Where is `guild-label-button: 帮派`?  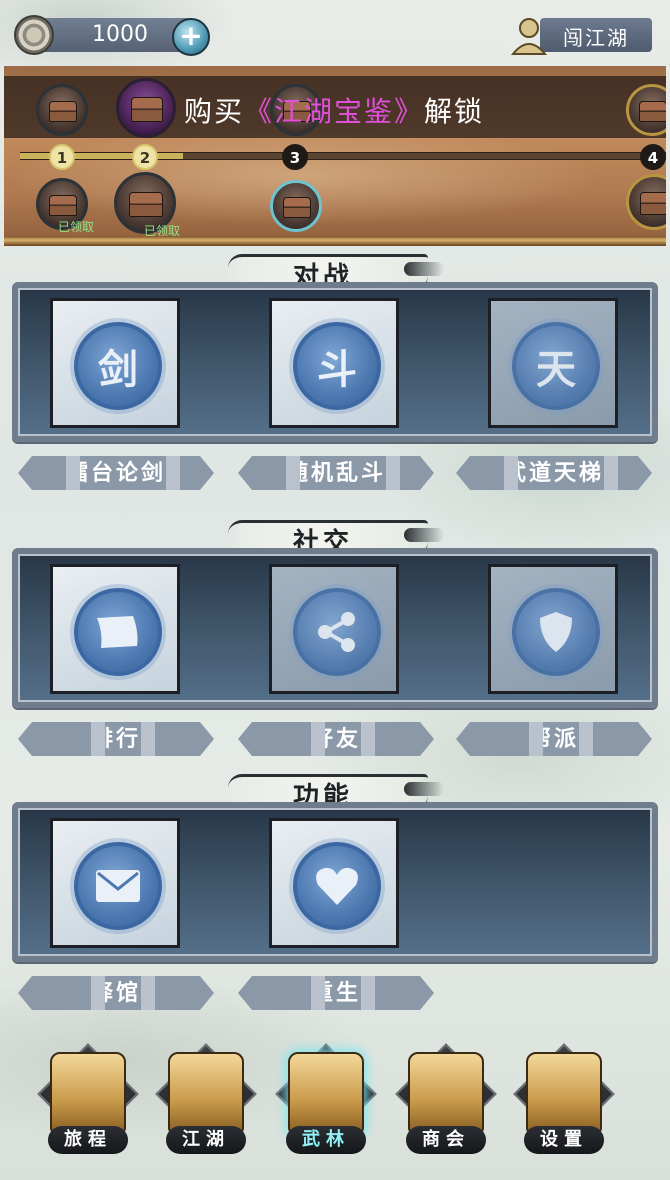 guild-label-button: 帮派 is located at coordinates (554, 739).